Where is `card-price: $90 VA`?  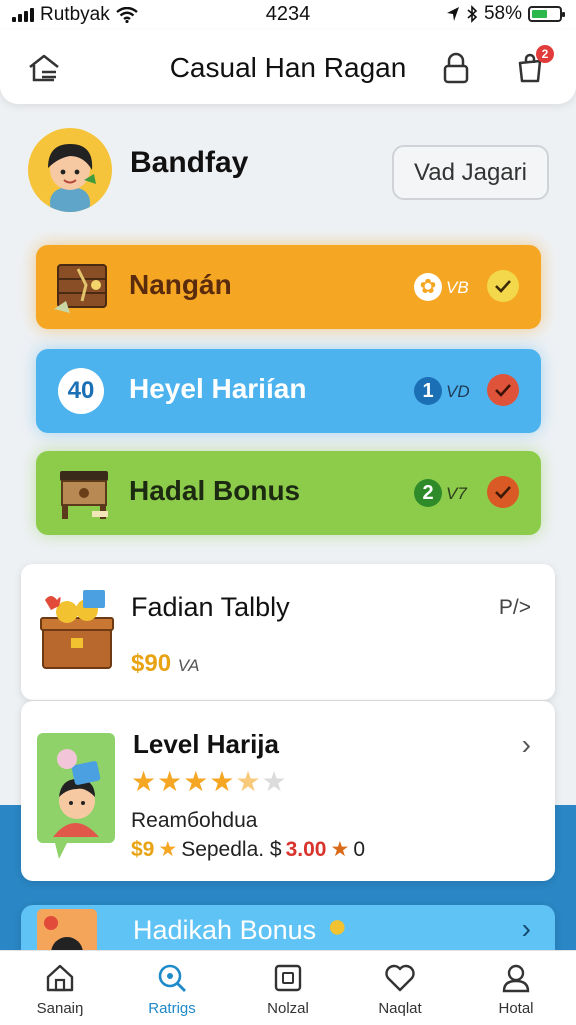
card-price: $90 VA is located at coordinates (165, 664).